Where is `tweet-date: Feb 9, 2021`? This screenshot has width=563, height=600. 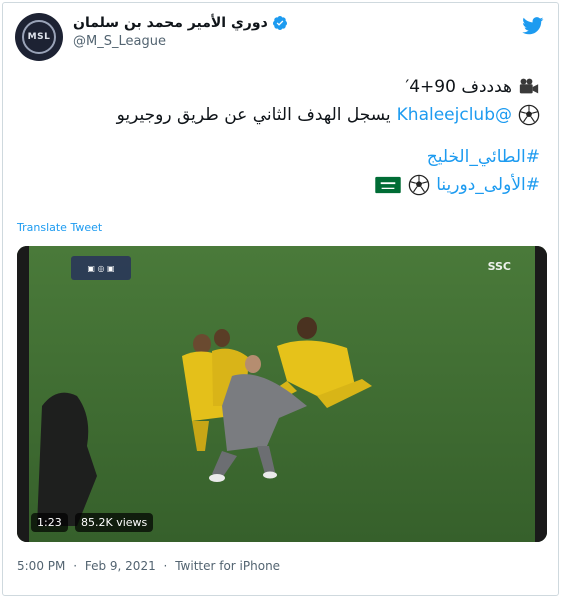
tweet-date: Feb 9, 2021 is located at coordinates (120, 566).